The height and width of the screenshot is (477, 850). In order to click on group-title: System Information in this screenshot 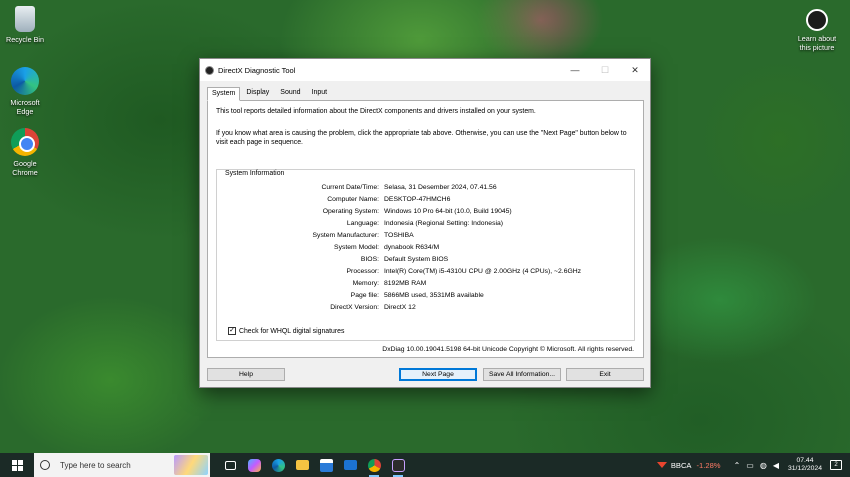, I will do `click(255, 173)`.